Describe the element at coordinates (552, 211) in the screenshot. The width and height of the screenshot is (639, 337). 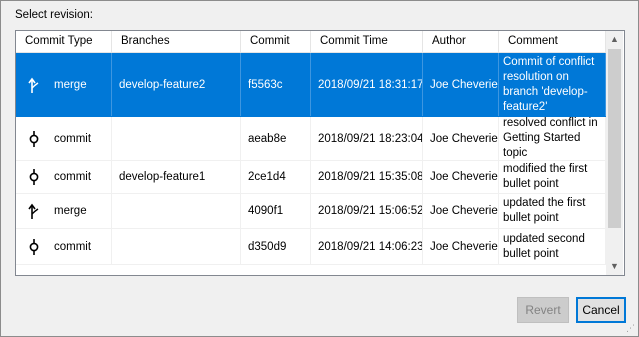
I see `comment-cell: updated the first bullet point` at that location.